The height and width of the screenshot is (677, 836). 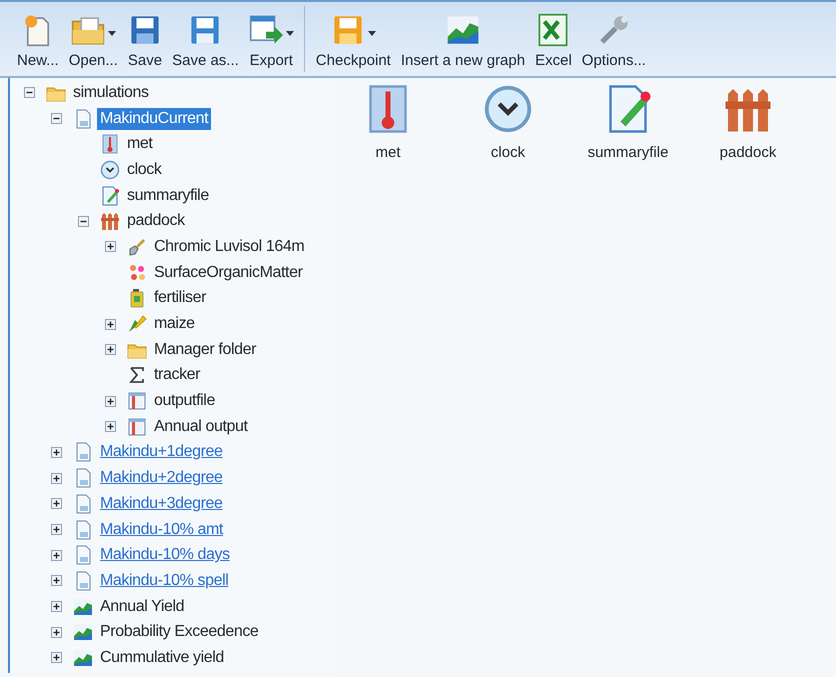 What do you see at coordinates (161, 503) in the screenshot?
I see `tree-item: Makindu+3degree` at bounding box center [161, 503].